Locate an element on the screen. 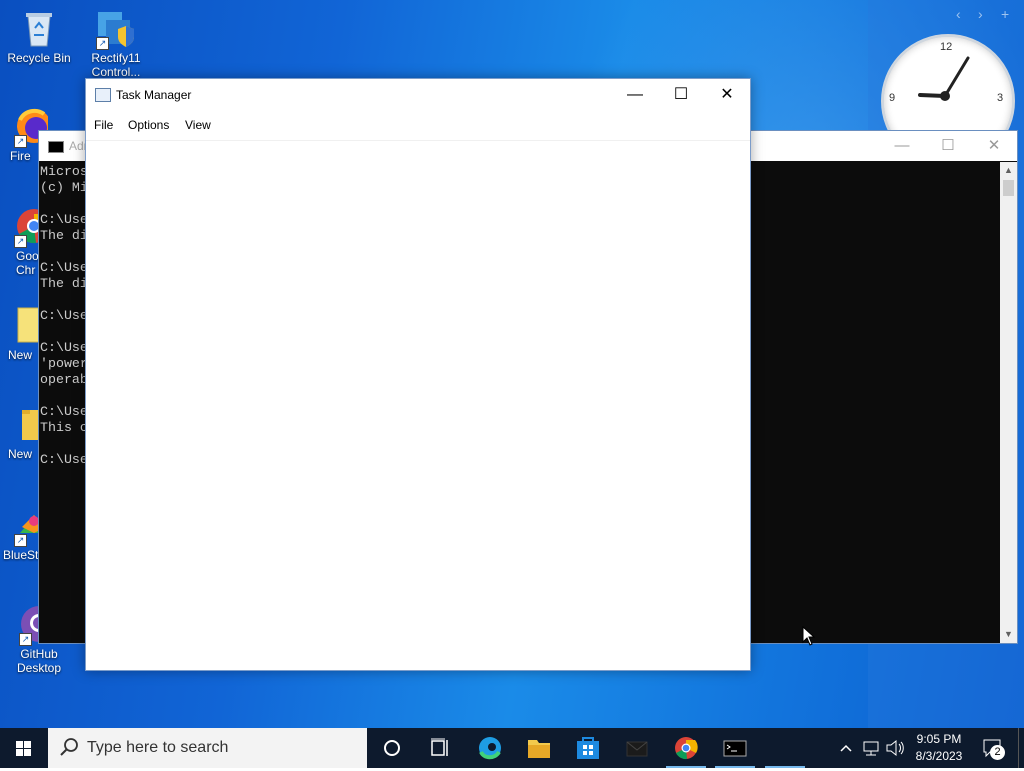 The width and height of the screenshot is (1024, 771). cortana-icon is located at coordinates (392, 748).